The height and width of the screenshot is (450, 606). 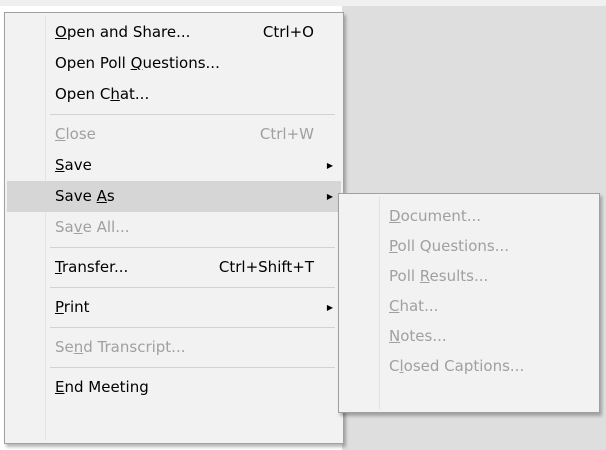 I want to click on menu-item-label: Save As, so click(x=85, y=196).